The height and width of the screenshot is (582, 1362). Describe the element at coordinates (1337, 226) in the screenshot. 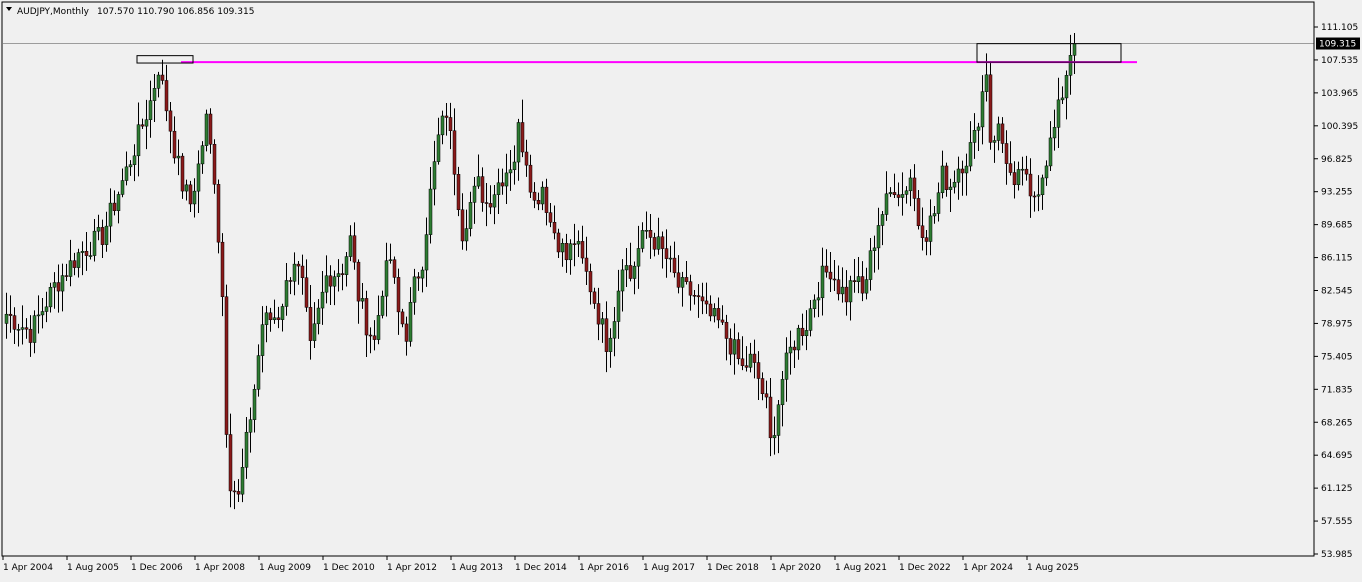

I see `y-tick-label: 89.685` at that location.